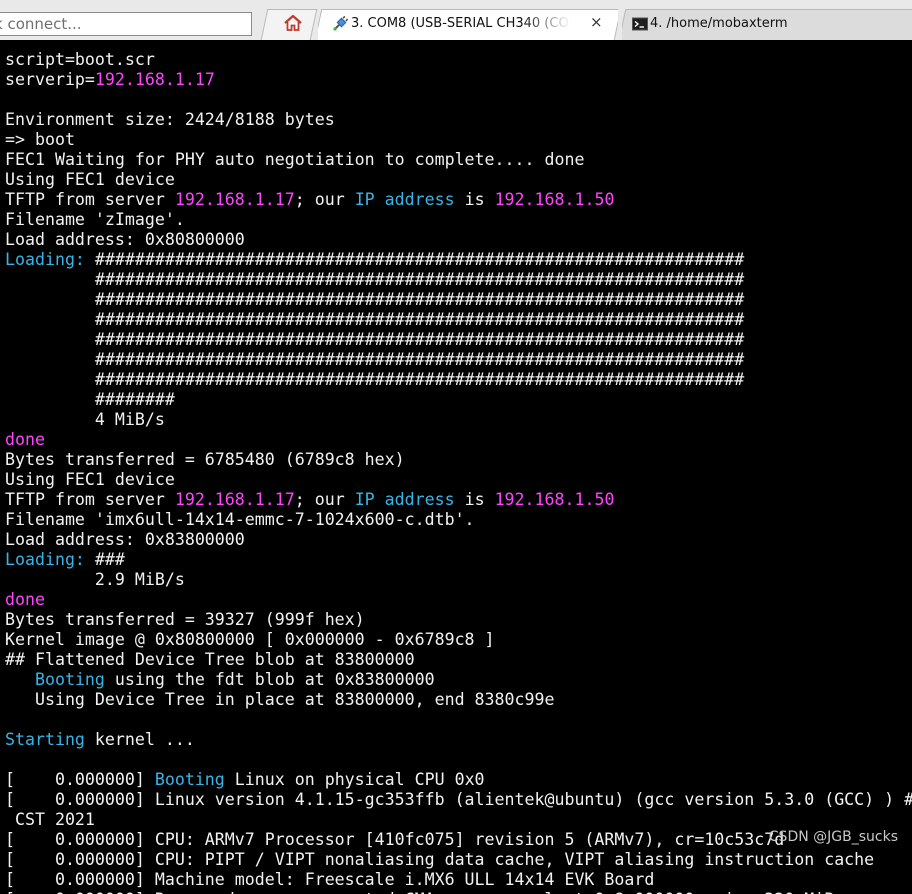 This screenshot has width=912, height=894. What do you see at coordinates (458, 820) in the screenshot?
I see `terminal-line: CST 2021` at bounding box center [458, 820].